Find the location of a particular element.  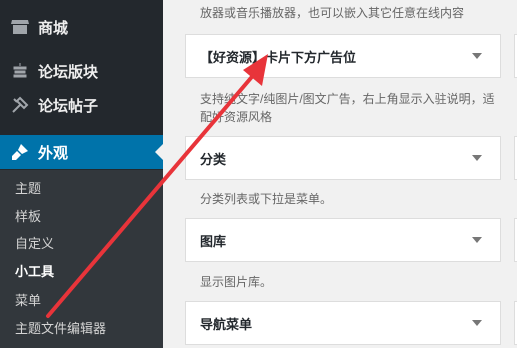

widget-title: 【好资源】卡片下方广告位 is located at coordinates (278, 57).